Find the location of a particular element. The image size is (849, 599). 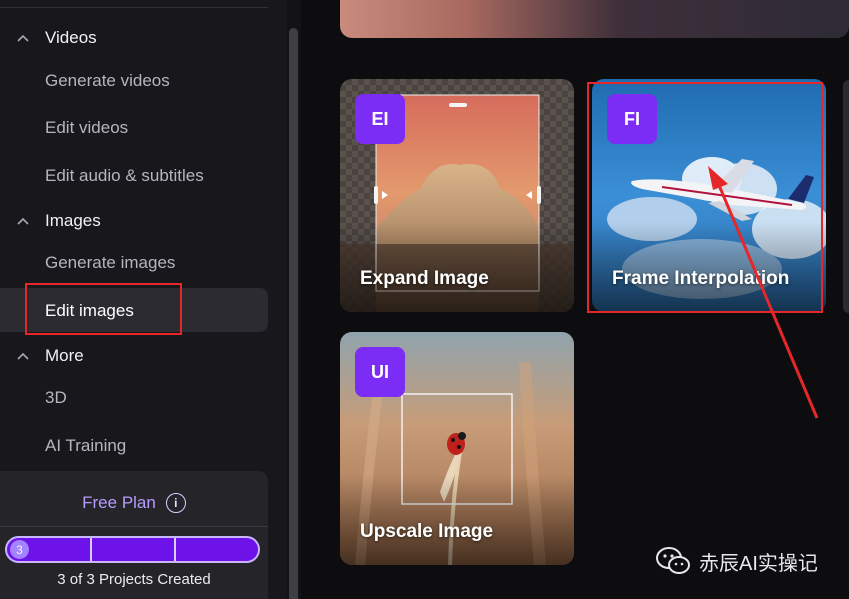

sidebar-item-generate-images: Generate images is located at coordinates (110, 263).